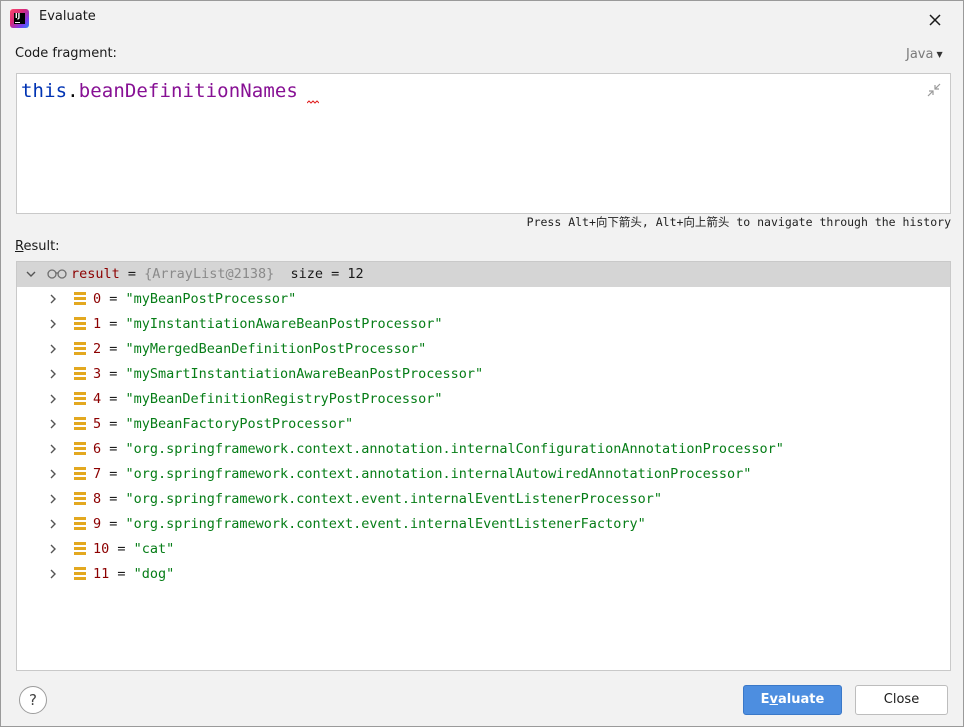 Image resolution: width=964 pixels, height=727 pixels. I want to click on tree-row: 5 = "myBeanFactoryPostProcessor", so click(483, 424).